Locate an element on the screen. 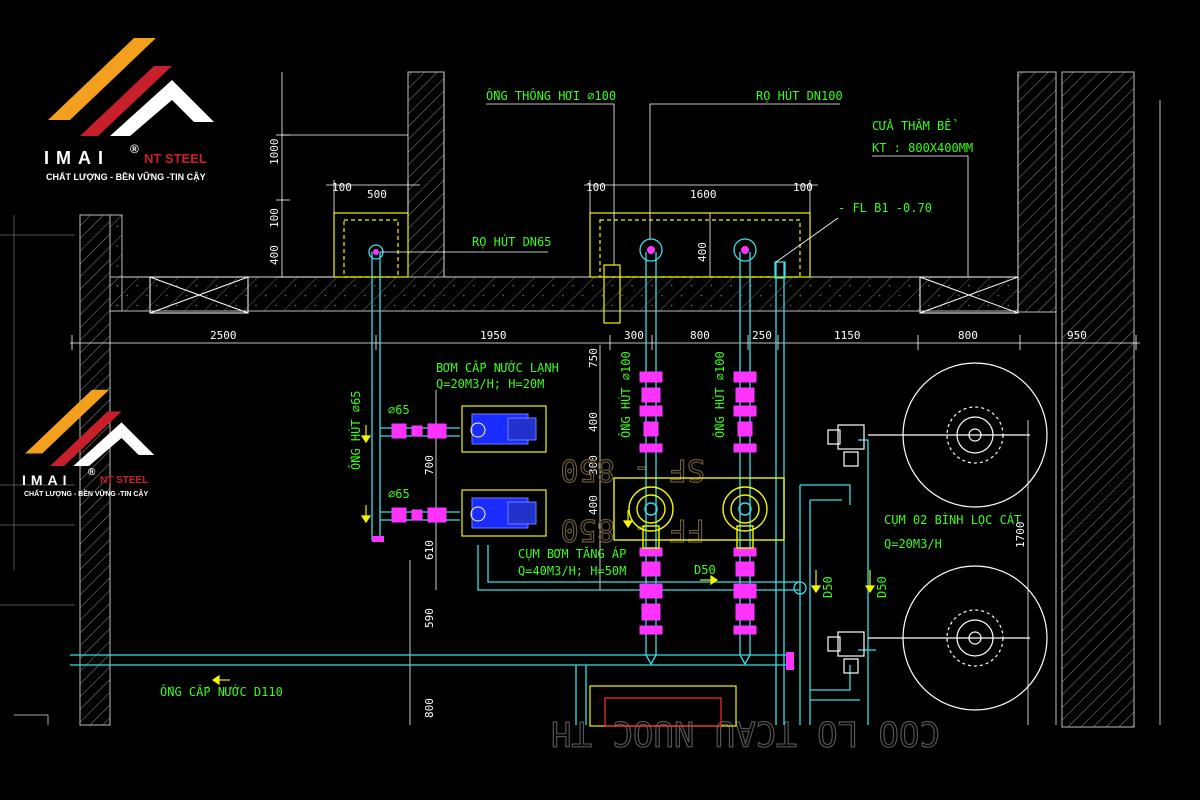 The height and width of the screenshot is (800, 1200). dim-text: 250 is located at coordinates (762, 335).